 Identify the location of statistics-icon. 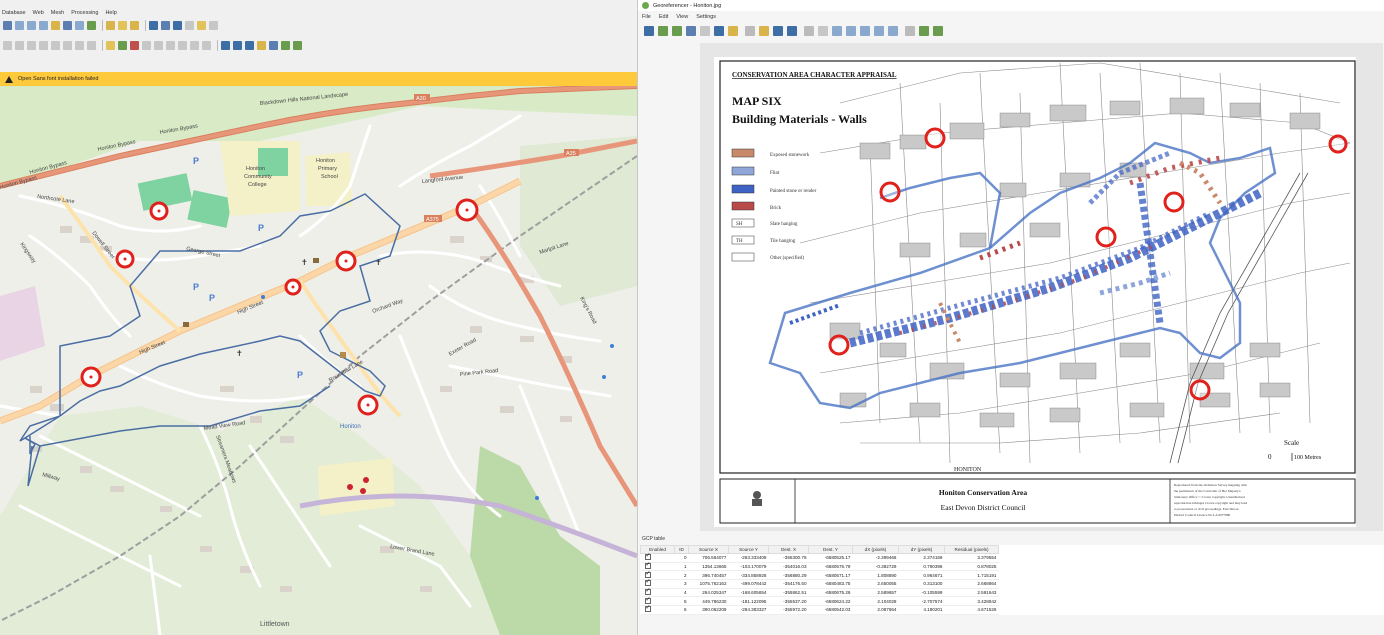
(177, 25).